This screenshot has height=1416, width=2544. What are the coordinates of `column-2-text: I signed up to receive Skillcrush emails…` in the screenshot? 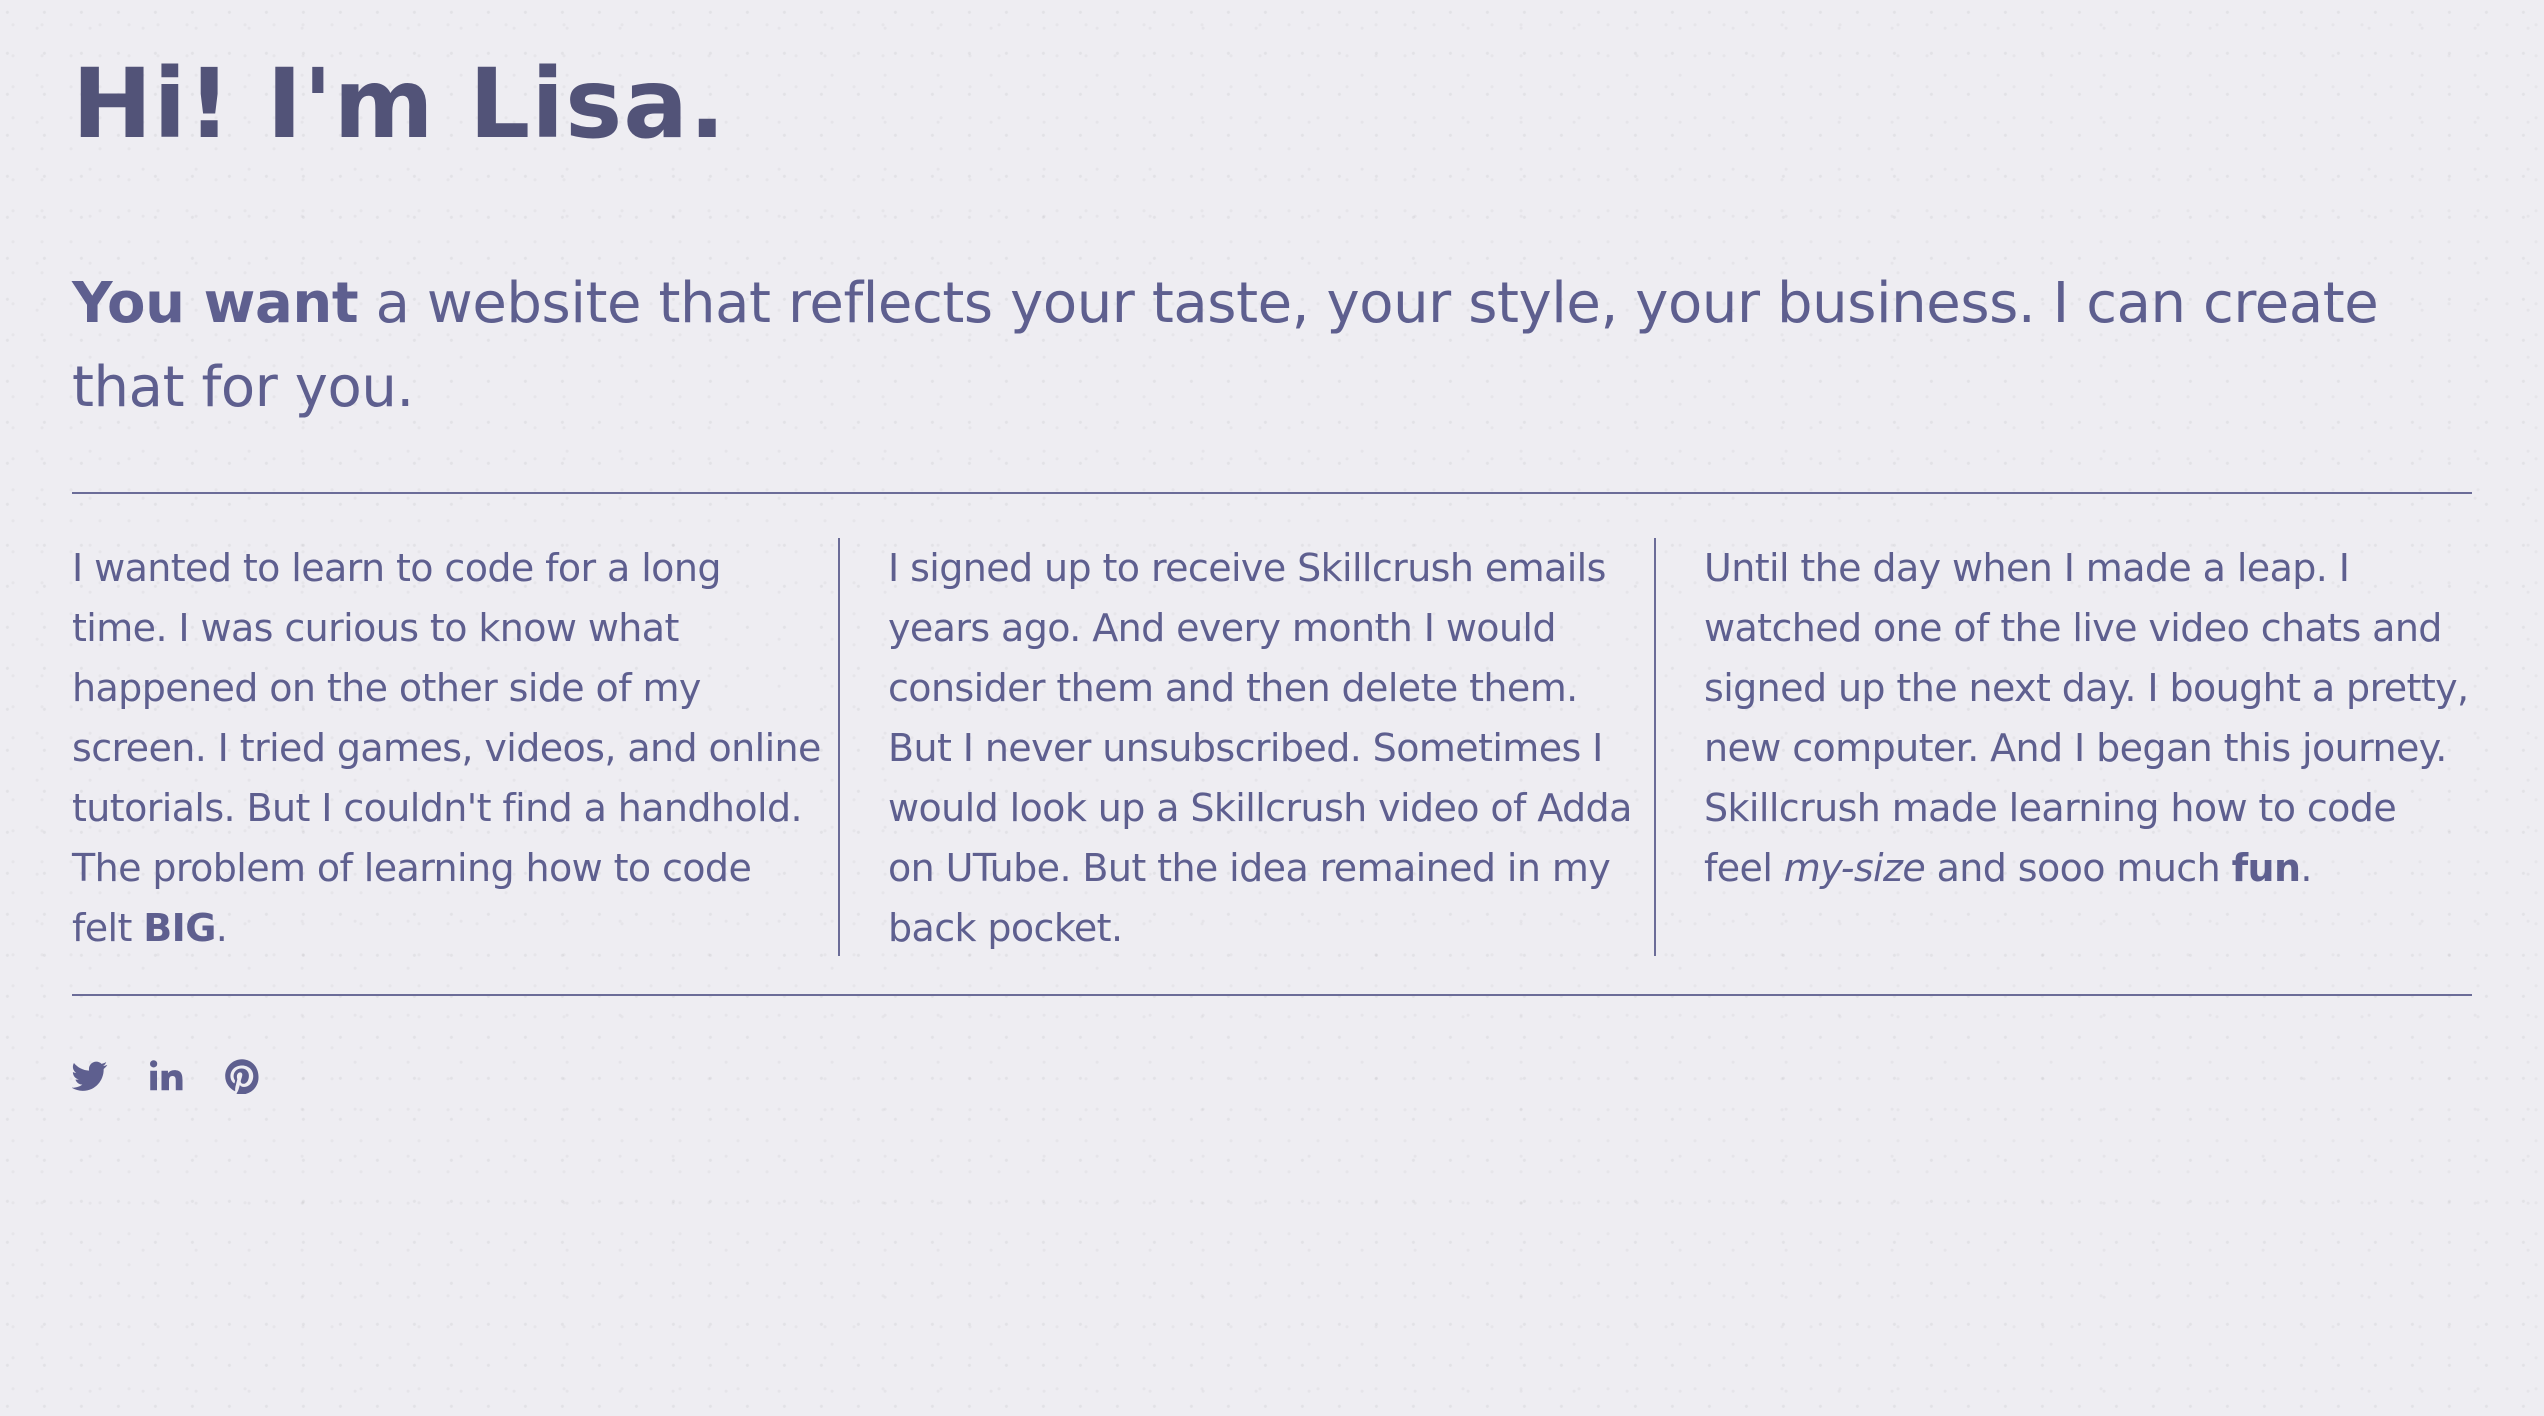 It's located at (1260, 748).